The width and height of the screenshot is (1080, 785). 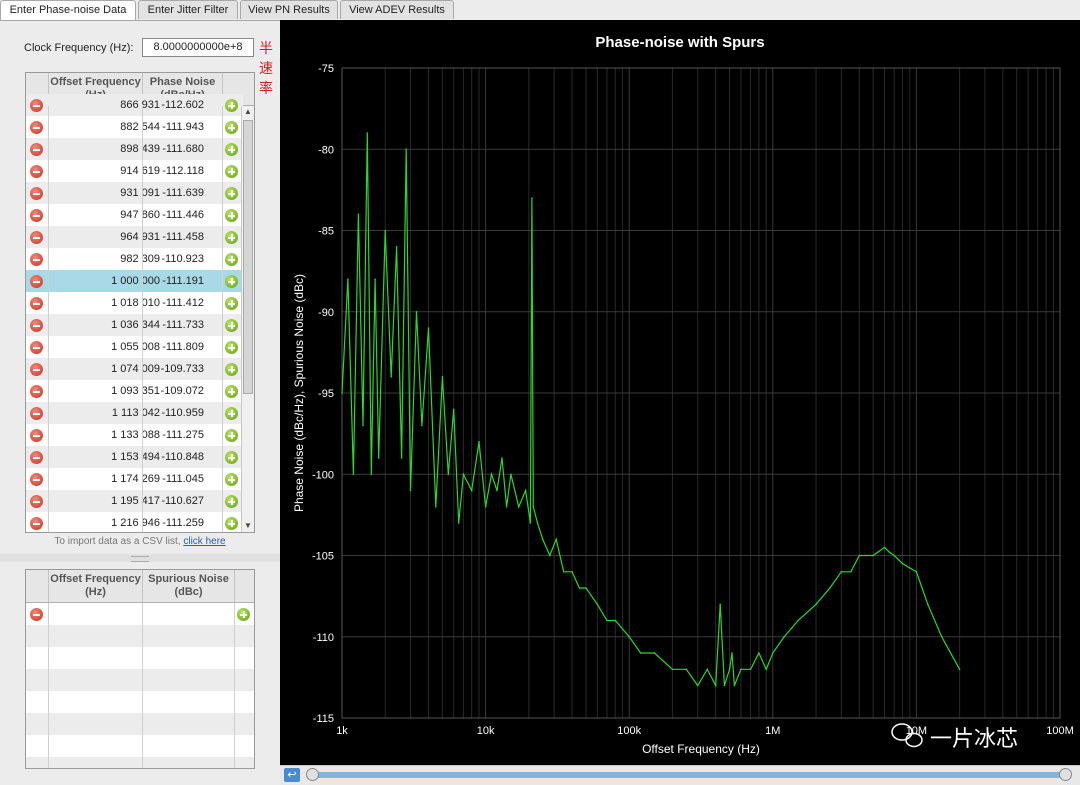 What do you see at coordinates (134, 457) in the screenshot?
I see `table-row: 1 153 494 -110.848` at bounding box center [134, 457].